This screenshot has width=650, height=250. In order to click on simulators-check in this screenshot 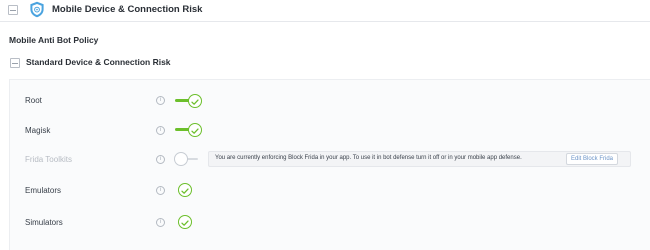, I will do `click(185, 222)`.